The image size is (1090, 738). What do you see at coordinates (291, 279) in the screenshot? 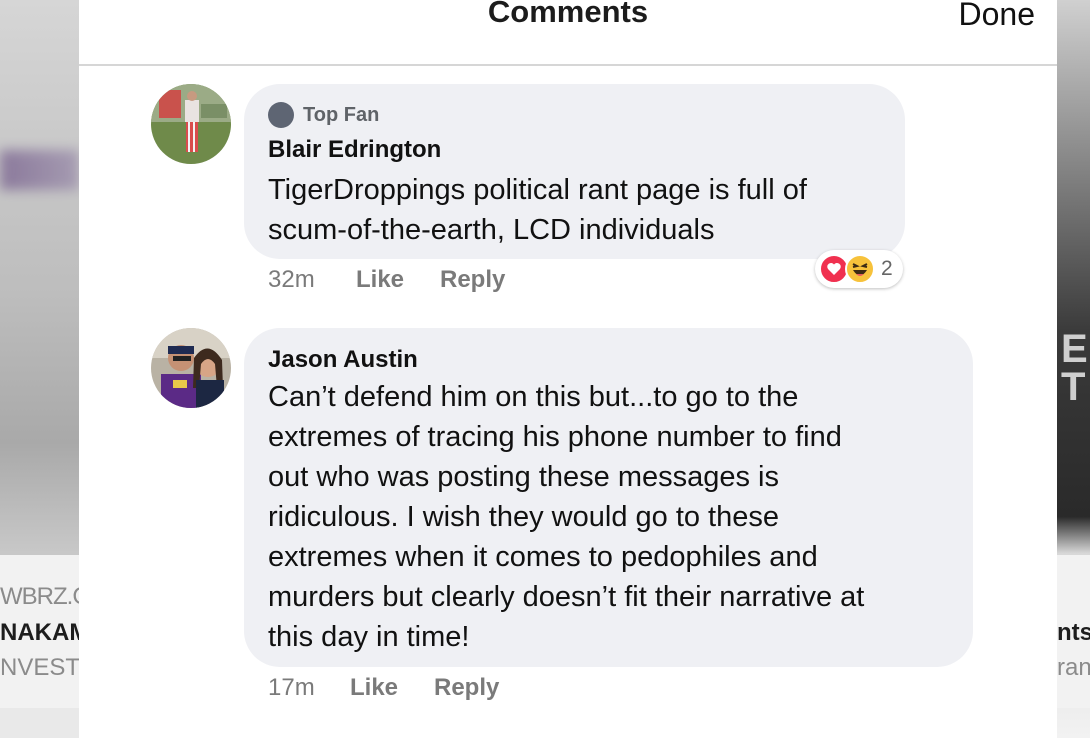
I see `comment-timestamp: 32m` at bounding box center [291, 279].